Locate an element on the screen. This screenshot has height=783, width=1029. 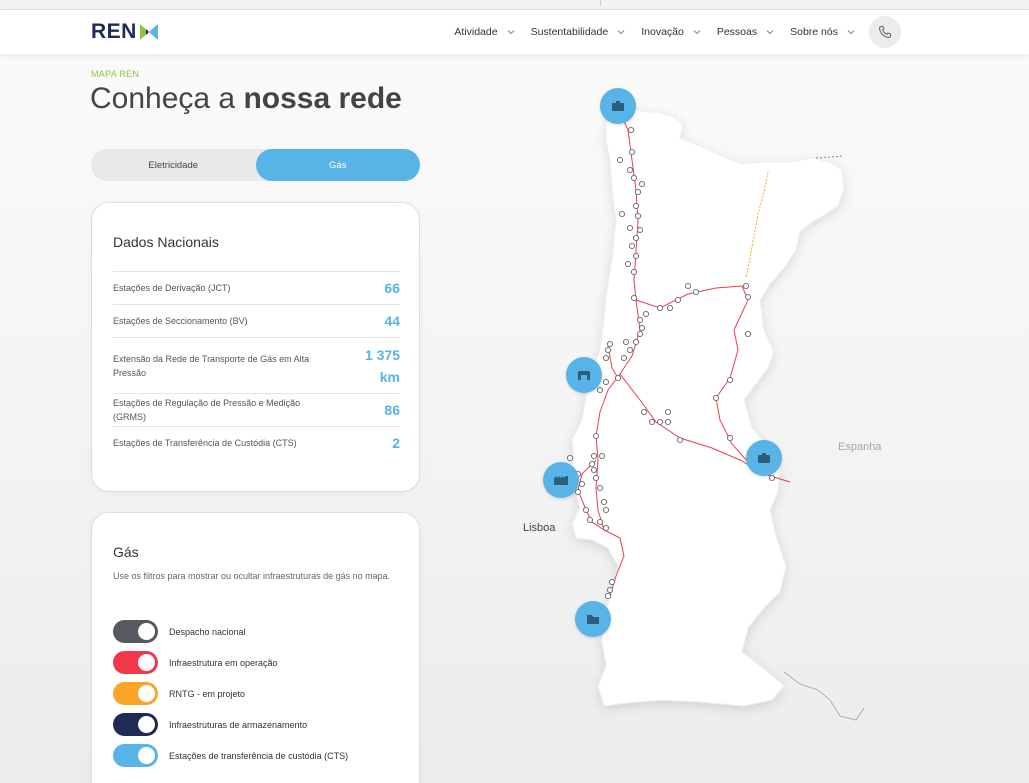
title-light: Conheça a is located at coordinates (167, 98).